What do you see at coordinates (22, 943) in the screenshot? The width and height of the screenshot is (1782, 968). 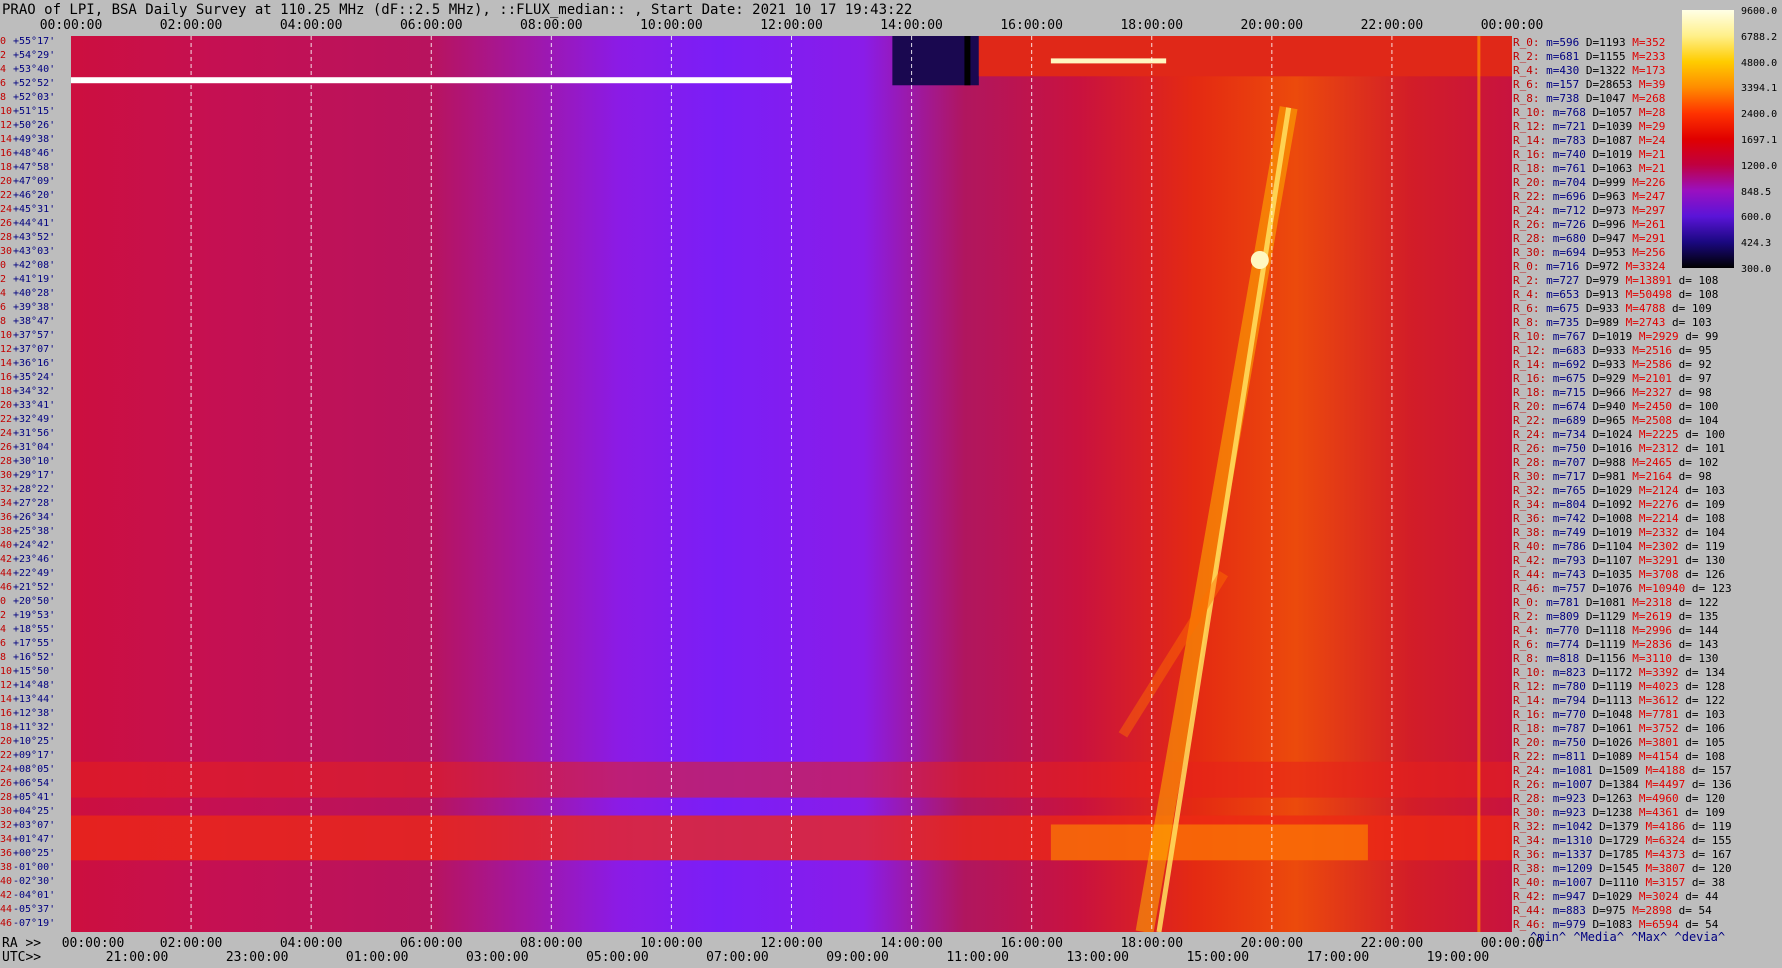 I see `ra-axis-label: RA >>` at bounding box center [22, 943].